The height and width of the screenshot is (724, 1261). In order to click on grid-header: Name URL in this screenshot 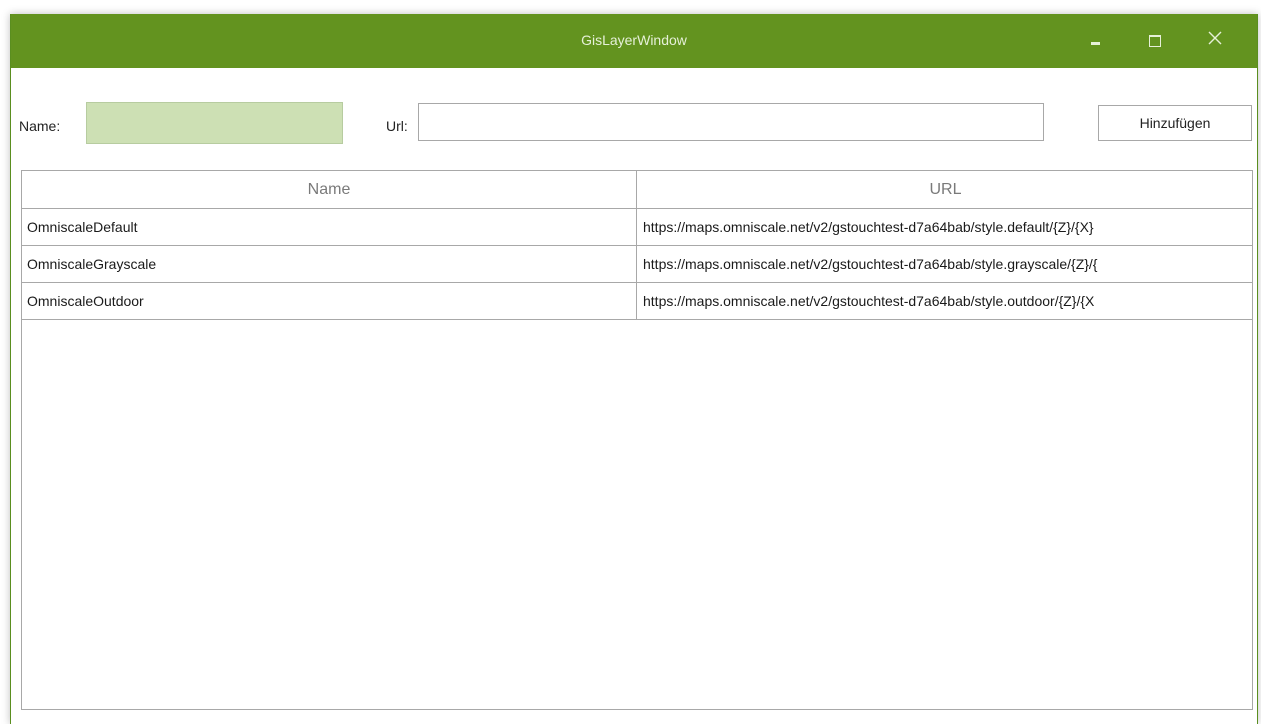, I will do `click(637, 190)`.